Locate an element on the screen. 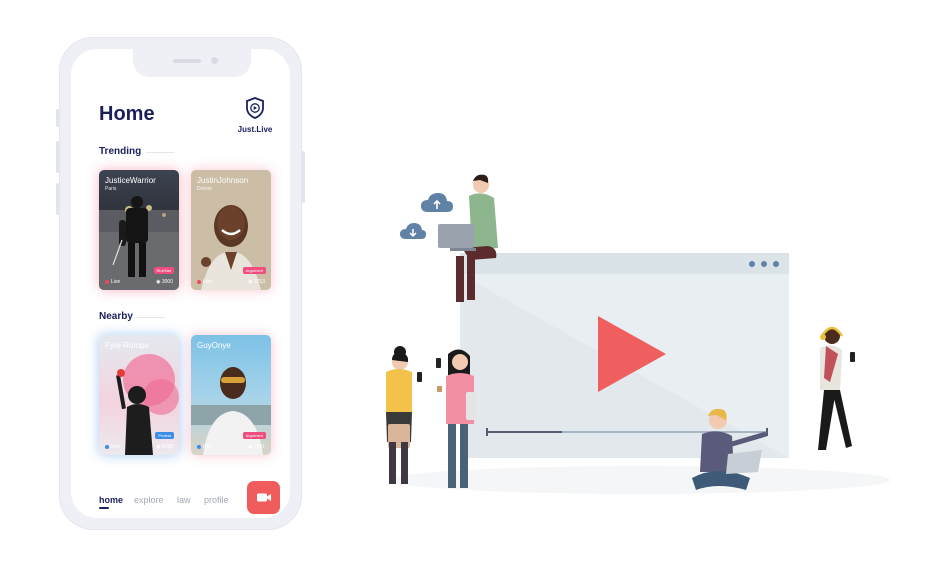 The height and width of the screenshot is (572, 942). card-views: ◉ 4788 is located at coordinates (164, 447).